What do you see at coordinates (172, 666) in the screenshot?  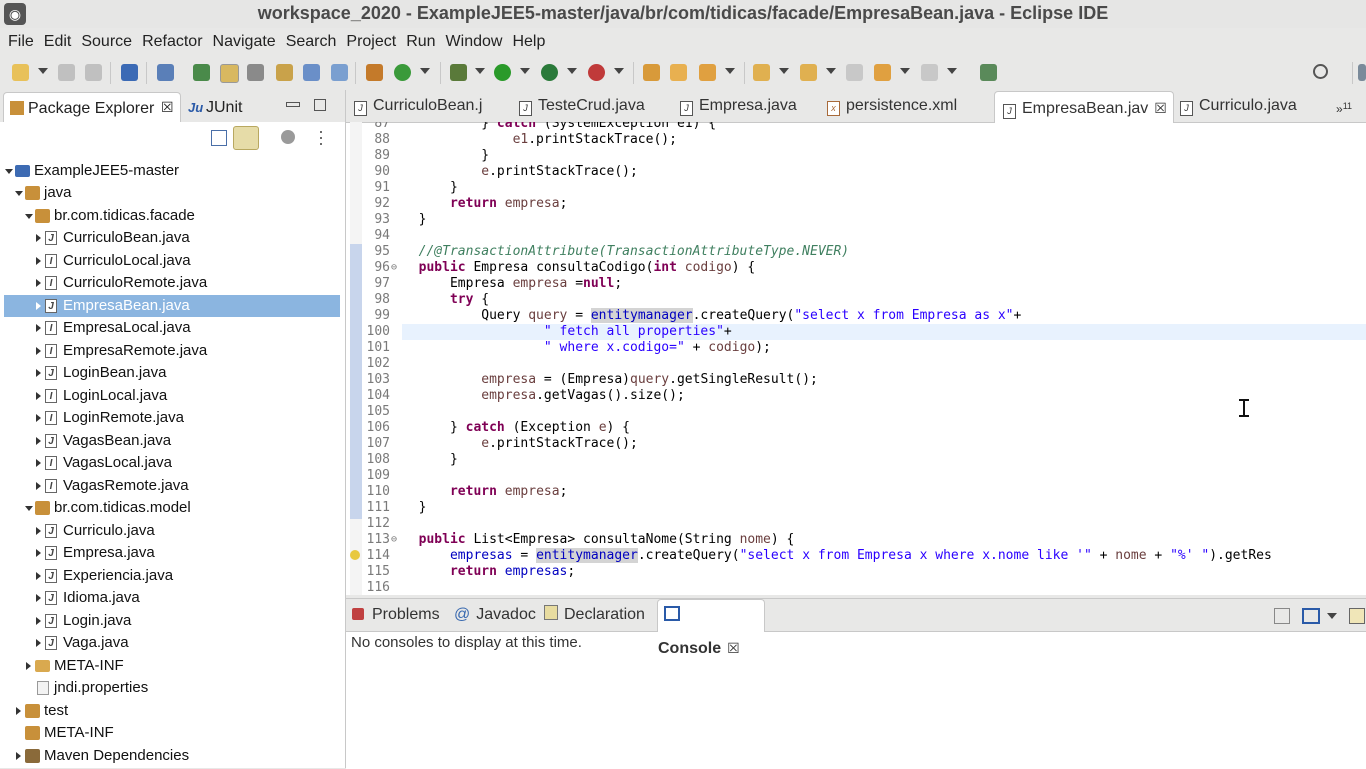 I see `tree-item-folder: META-INF` at bounding box center [172, 666].